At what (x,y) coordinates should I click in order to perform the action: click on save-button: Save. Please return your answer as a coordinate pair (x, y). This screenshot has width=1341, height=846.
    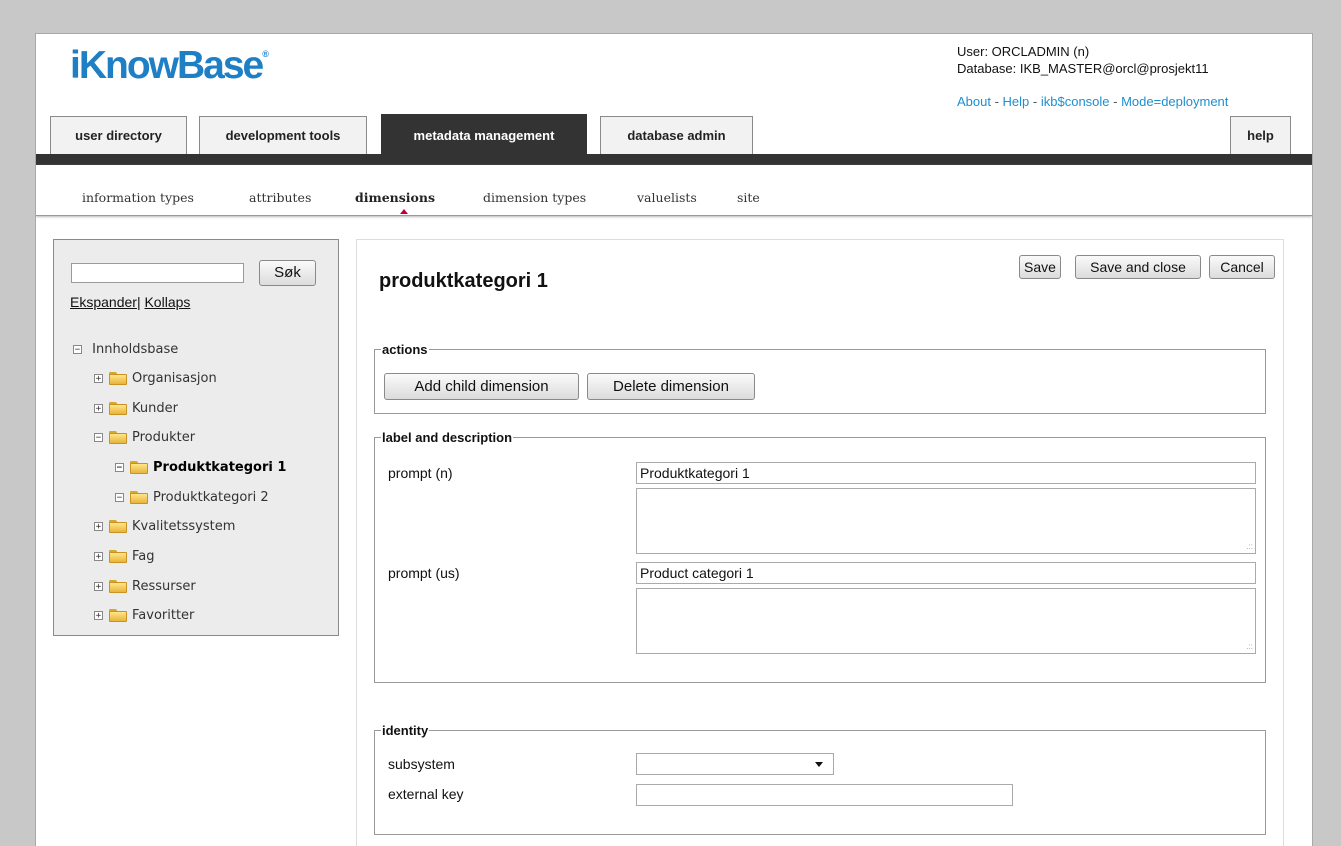
    Looking at the image, I should click on (1040, 267).